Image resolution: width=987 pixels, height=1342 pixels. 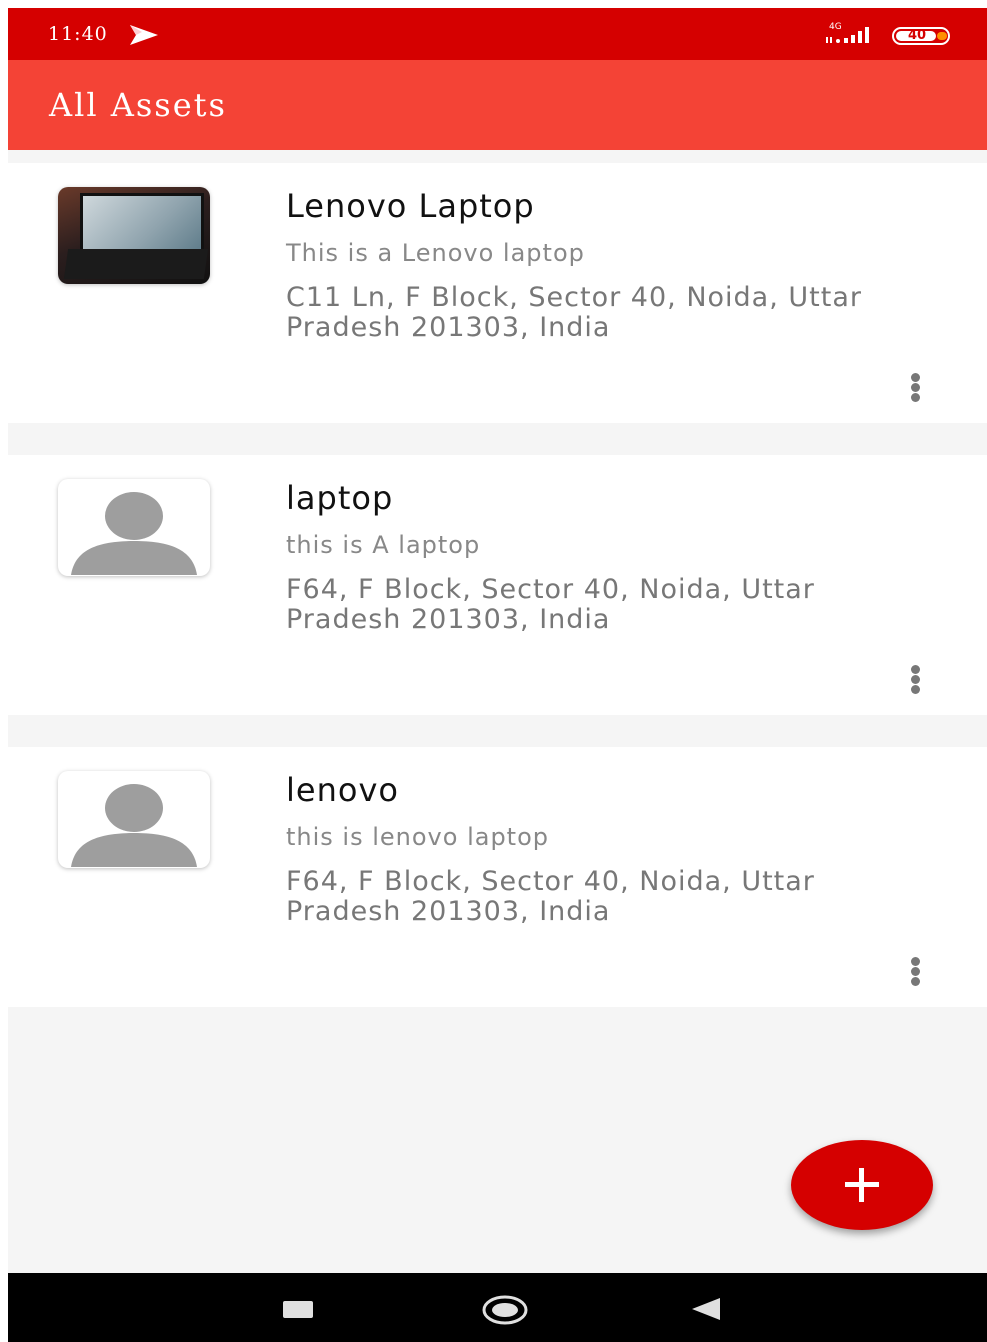 What do you see at coordinates (435, 253) in the screenshot?
I see `asset-description: This is a Lenovo laptop` at bounding box center [435, 253].